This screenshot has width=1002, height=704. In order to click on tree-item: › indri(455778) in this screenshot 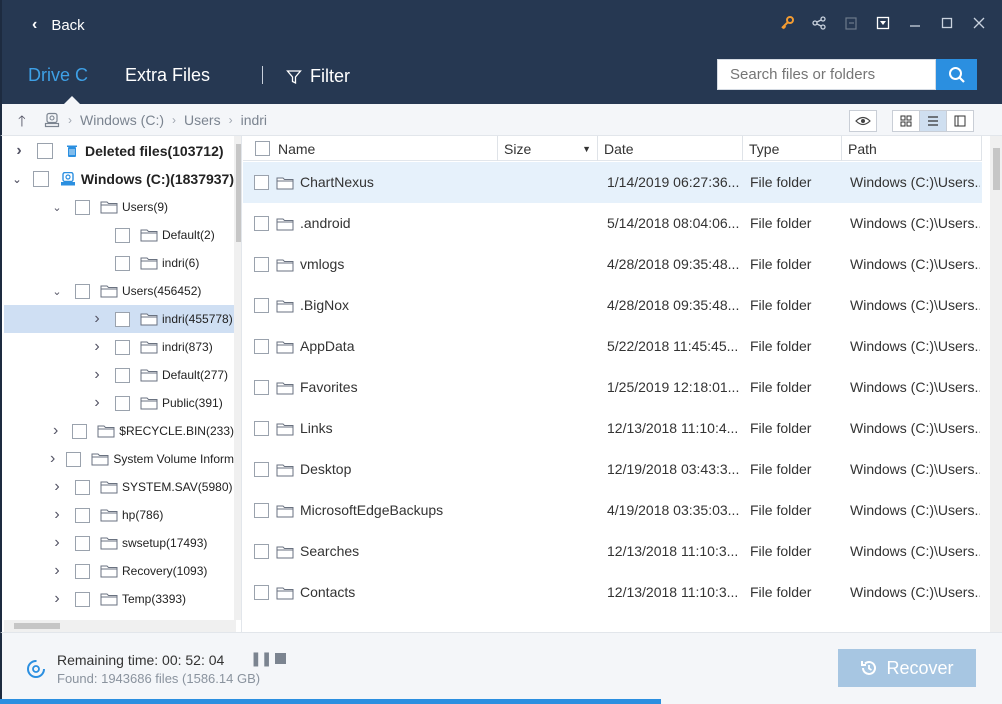, I will do `click(119, 319)`.